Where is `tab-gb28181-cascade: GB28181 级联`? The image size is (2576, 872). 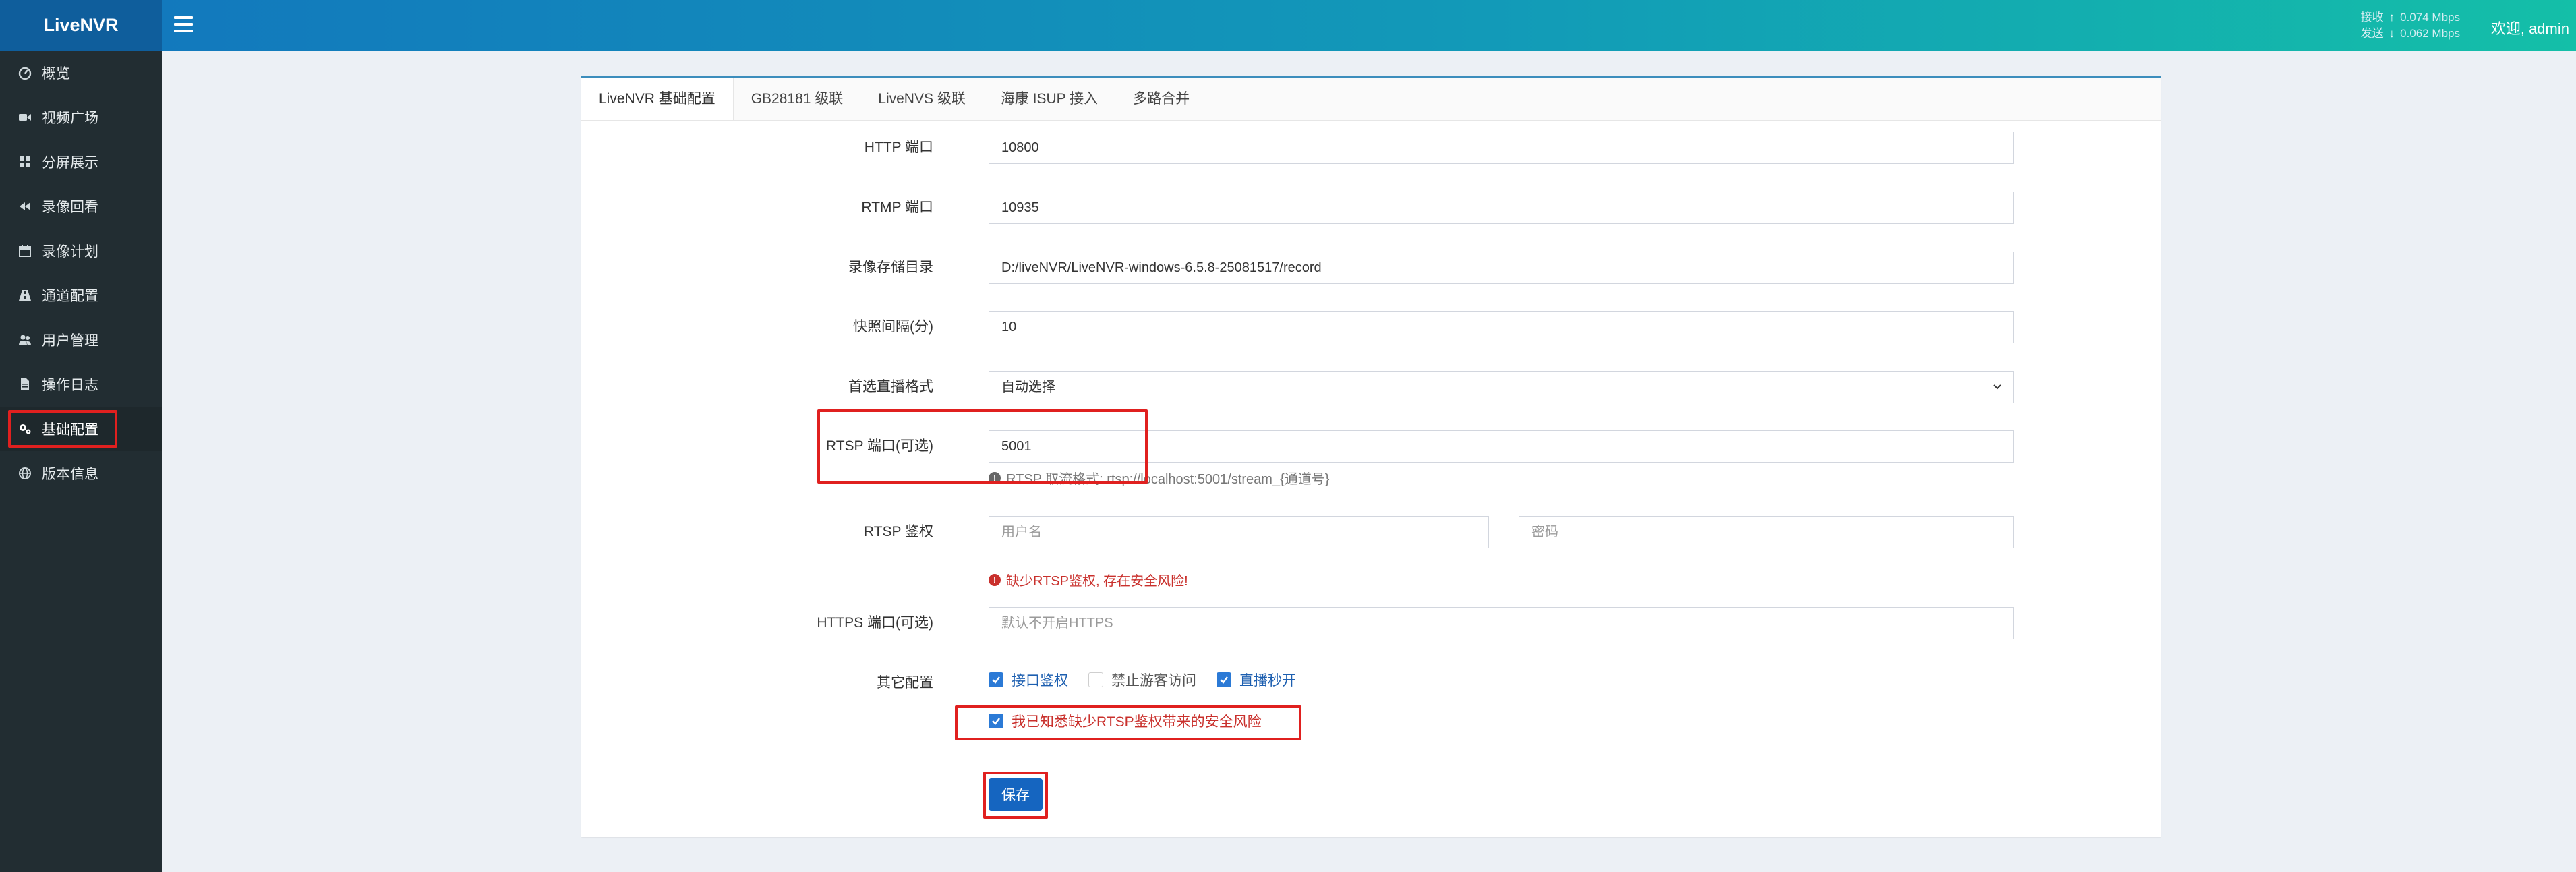
tab-gb28181-cascade: GB28181 级联 is located at coordinates (798, 99).